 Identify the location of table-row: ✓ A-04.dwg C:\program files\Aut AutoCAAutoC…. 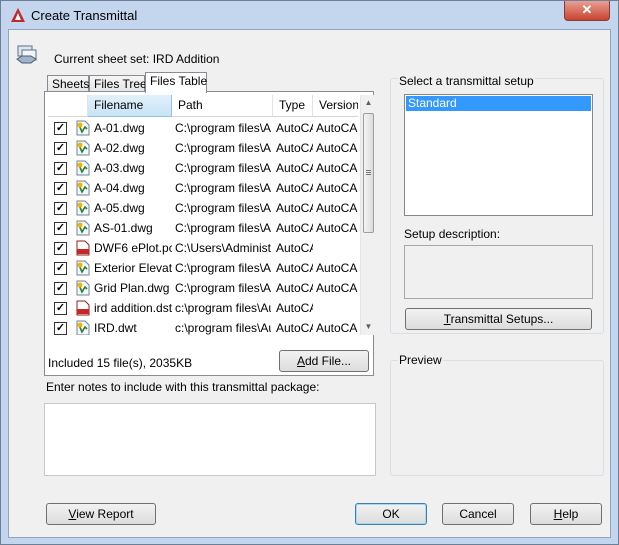
(203, 188).